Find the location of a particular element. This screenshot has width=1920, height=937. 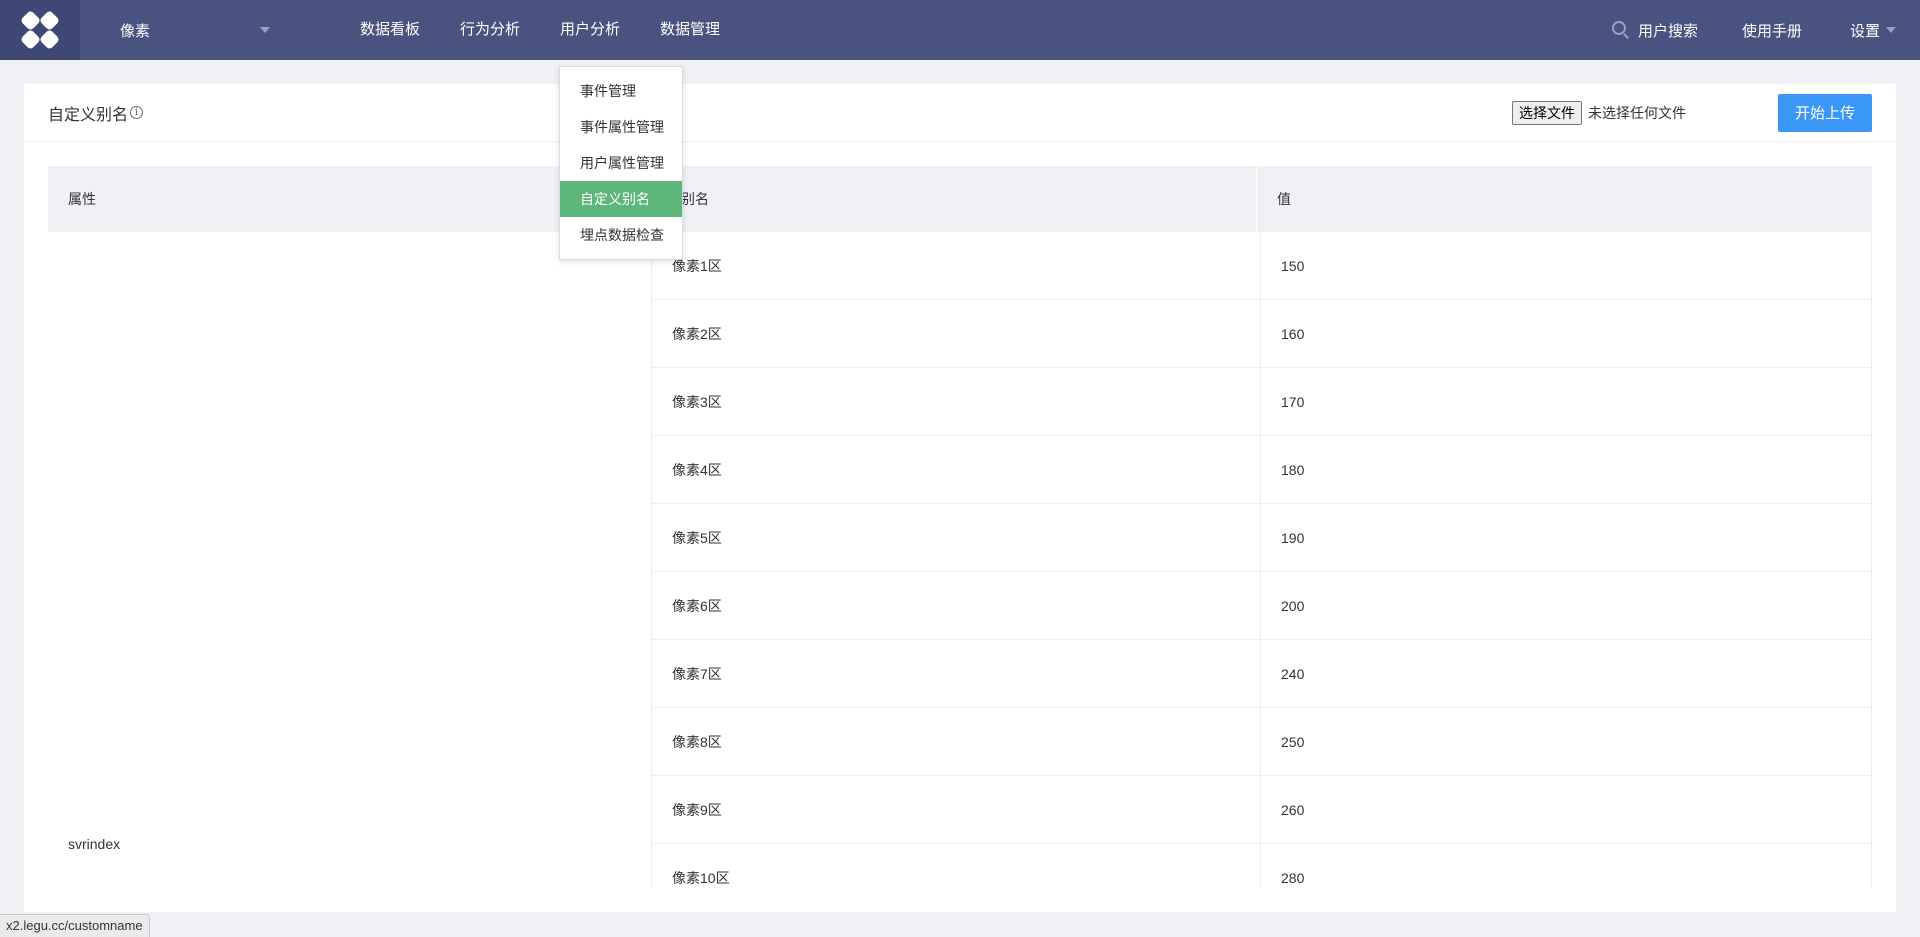

nav-data-management: 数据管理 is located at coordinates (690, 30).